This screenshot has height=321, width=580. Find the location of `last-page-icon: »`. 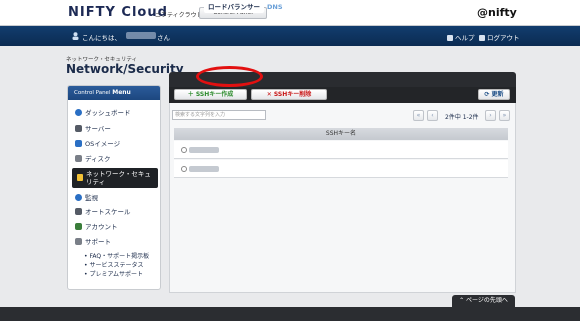

last-page-icon: » is located at coordinates (504, 115).